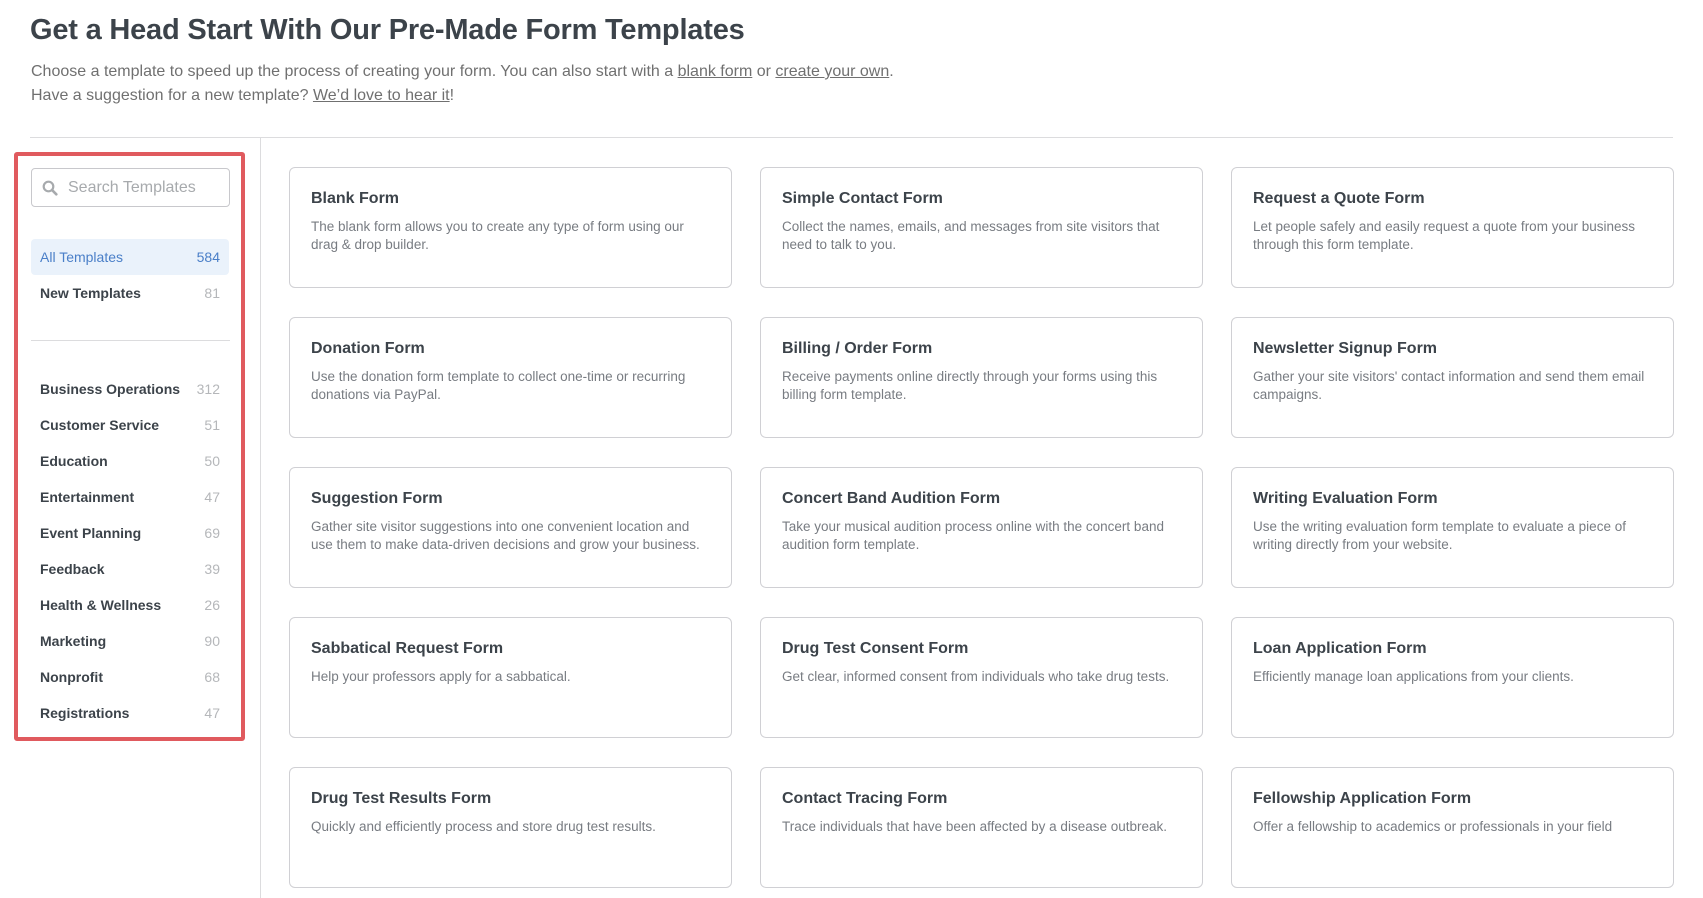  I want to click on sidebar-item-count: 312, so click(208, 389).